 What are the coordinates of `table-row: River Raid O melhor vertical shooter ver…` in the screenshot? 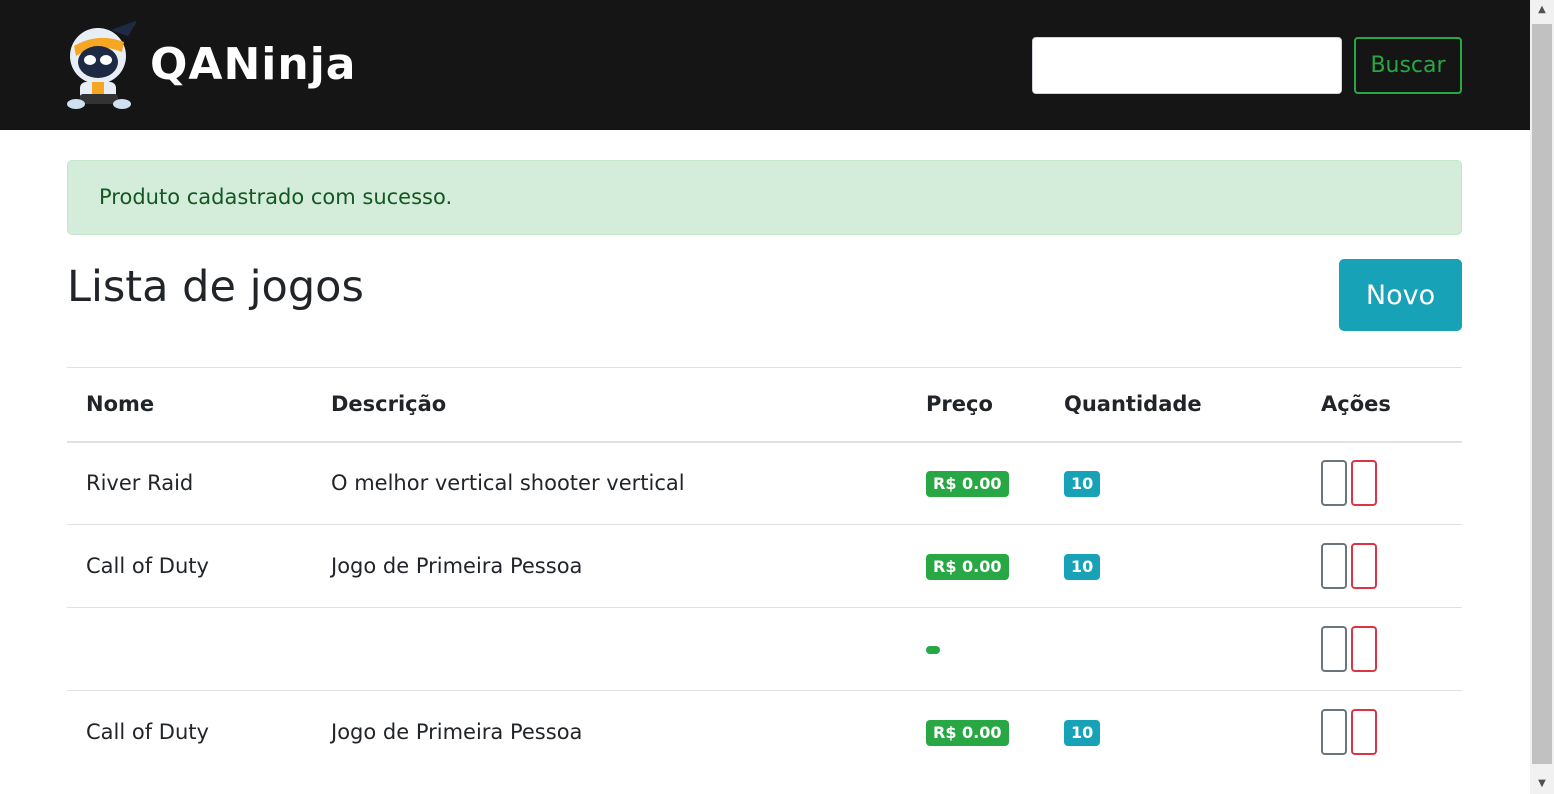 It's located at (764, 483).